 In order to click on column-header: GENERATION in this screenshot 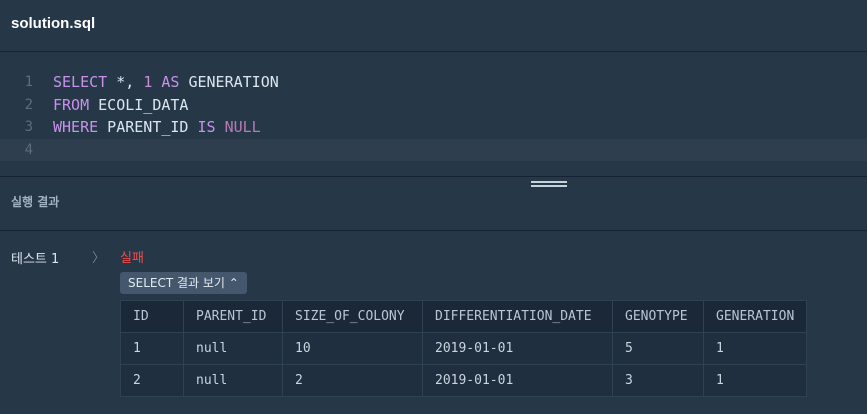, I will do `click(755, 316)`.